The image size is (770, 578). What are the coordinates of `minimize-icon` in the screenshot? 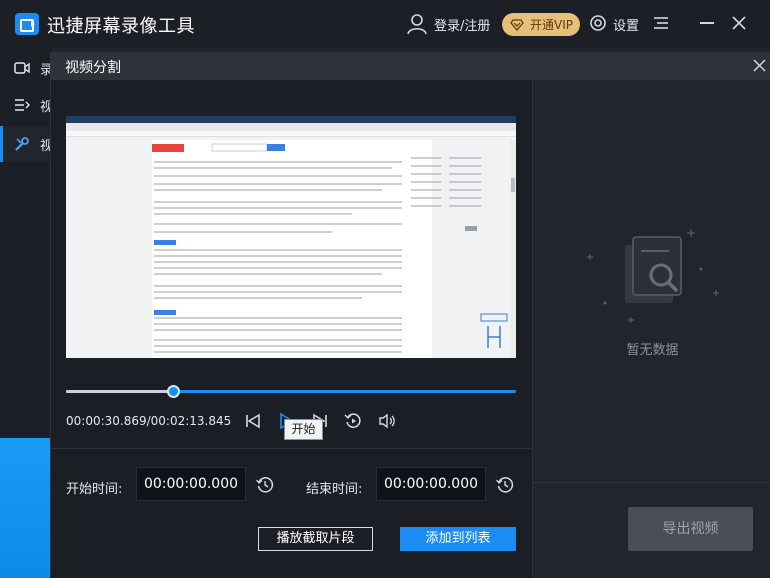 It's located at (707, 23).